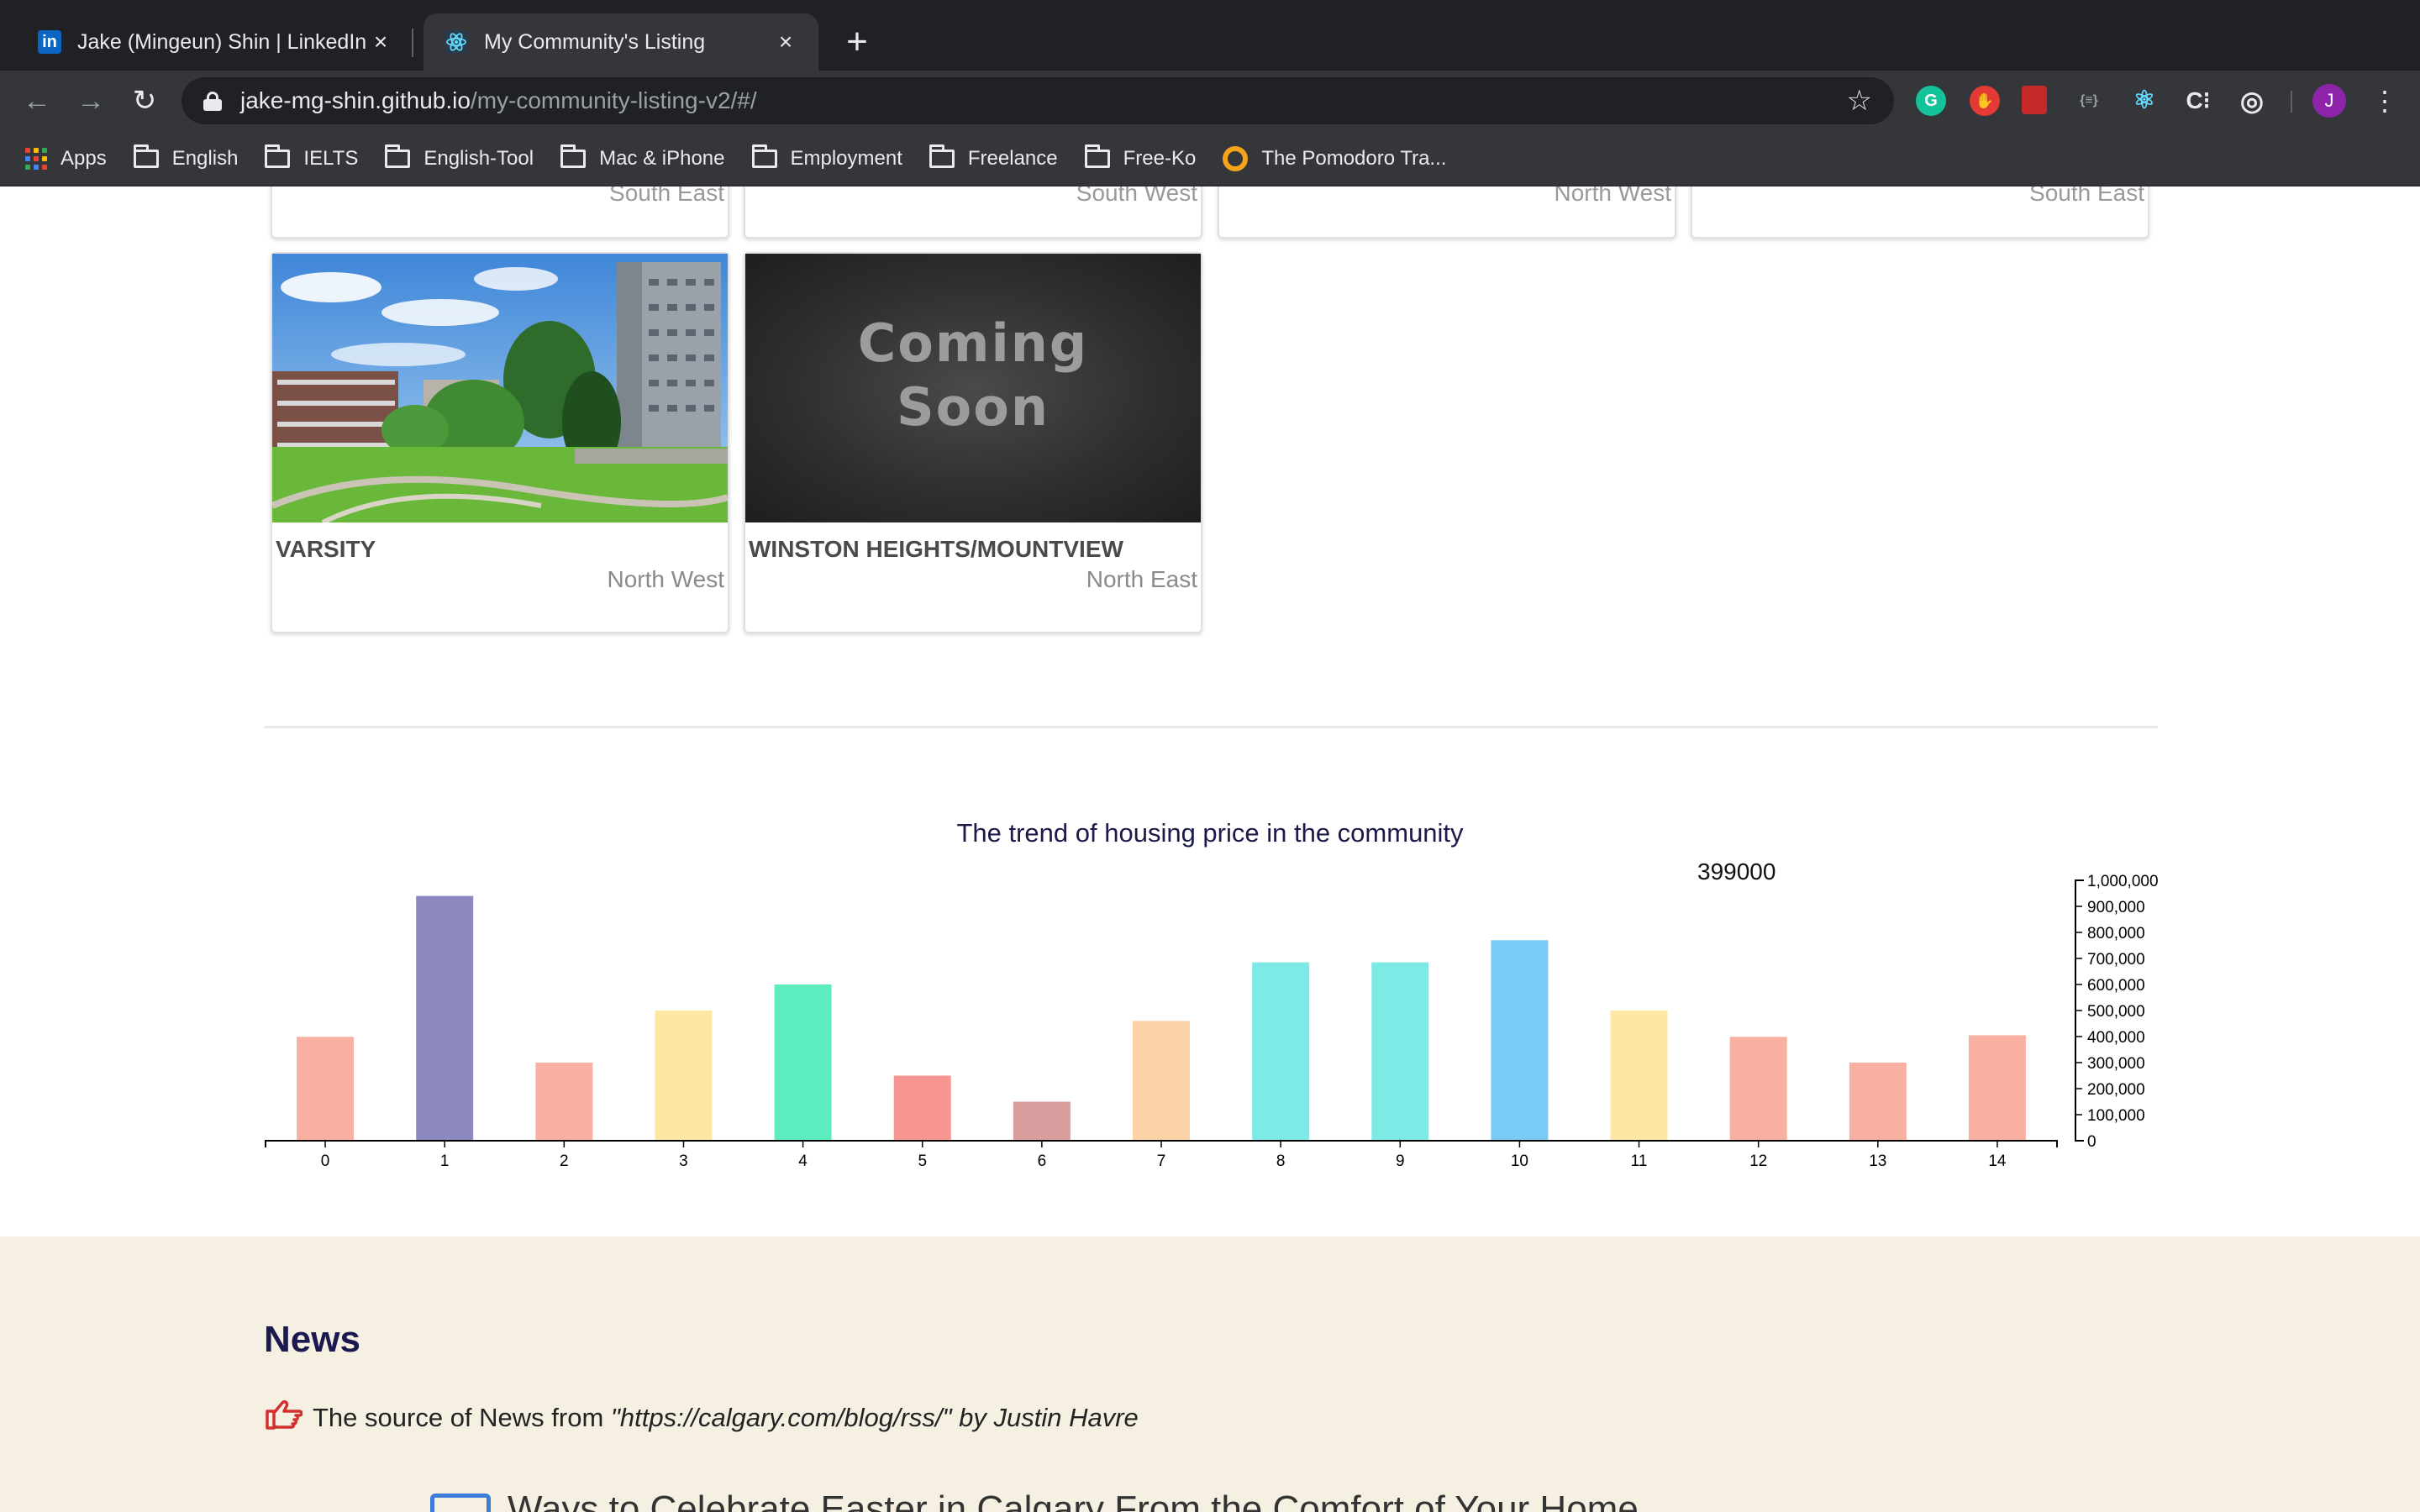 The width and height of the screenshot is (2420, 1512). What do you see at coordinates (2252, 101) in the screenshot?
I see `target-icon: ◎` at bounding box center [2252, 101].